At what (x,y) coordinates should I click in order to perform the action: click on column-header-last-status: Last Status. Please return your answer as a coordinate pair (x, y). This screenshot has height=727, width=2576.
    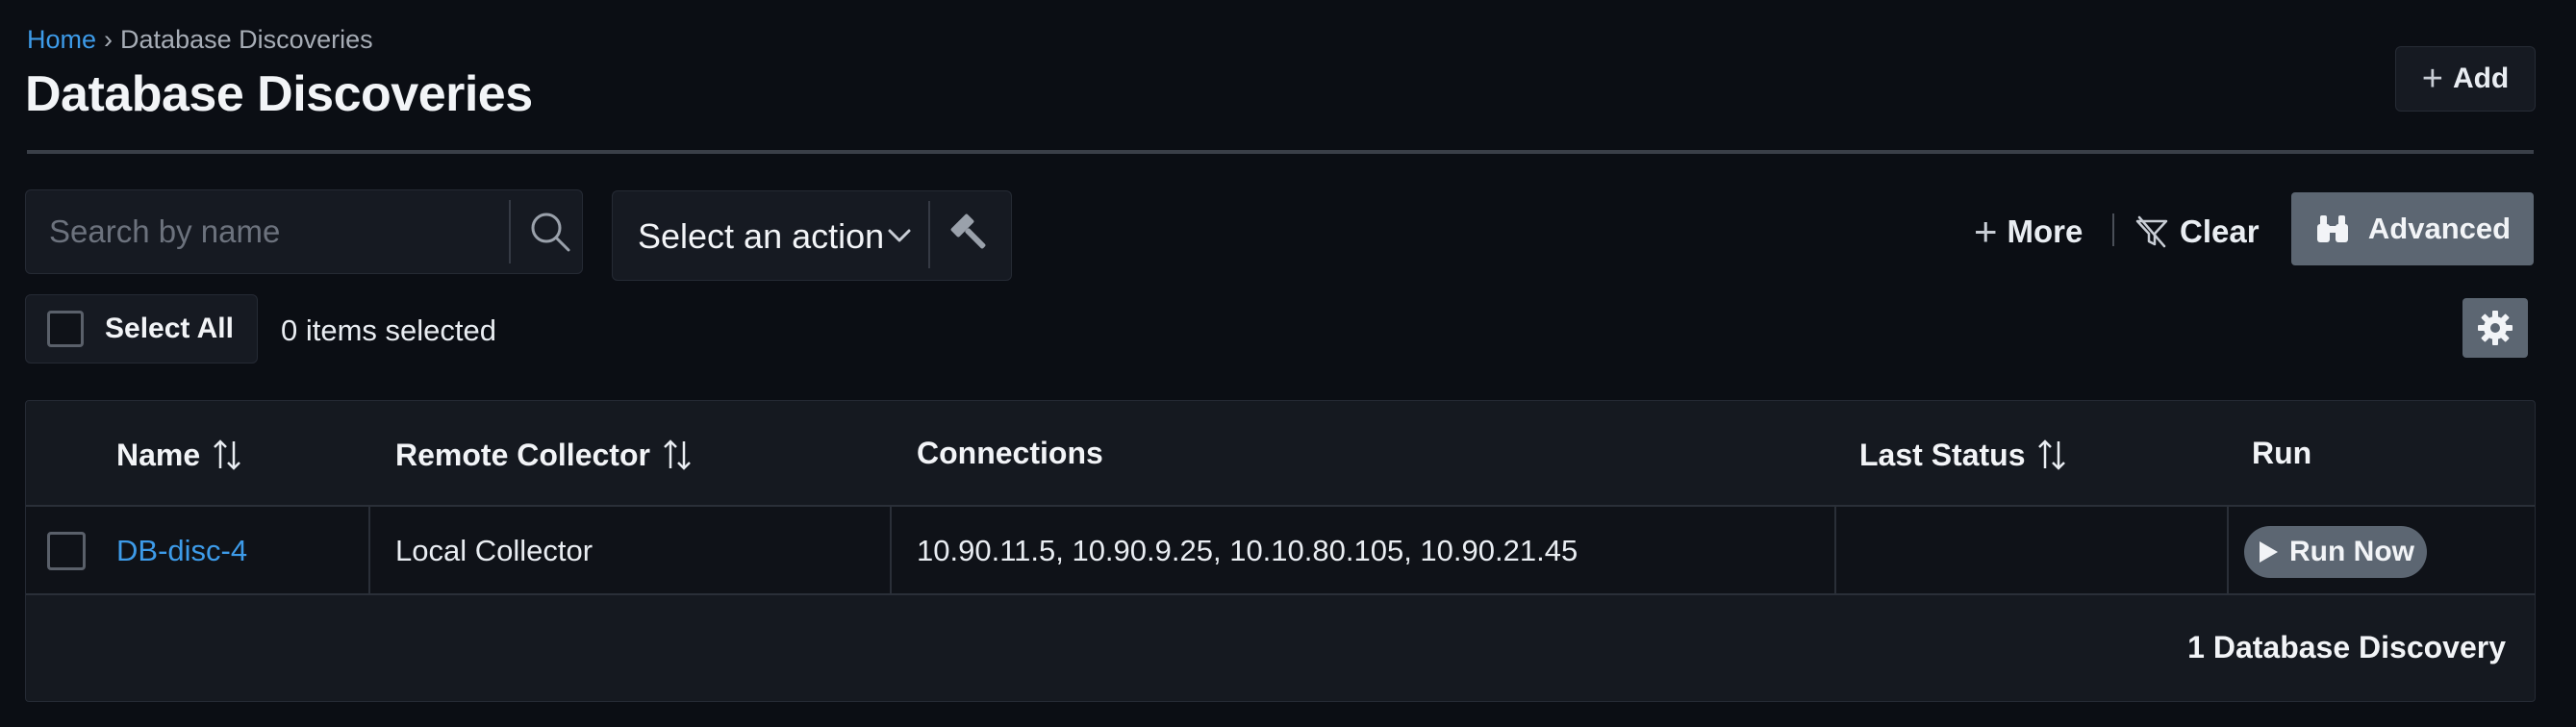
    Looking at the image, I should click on (1965, 455).